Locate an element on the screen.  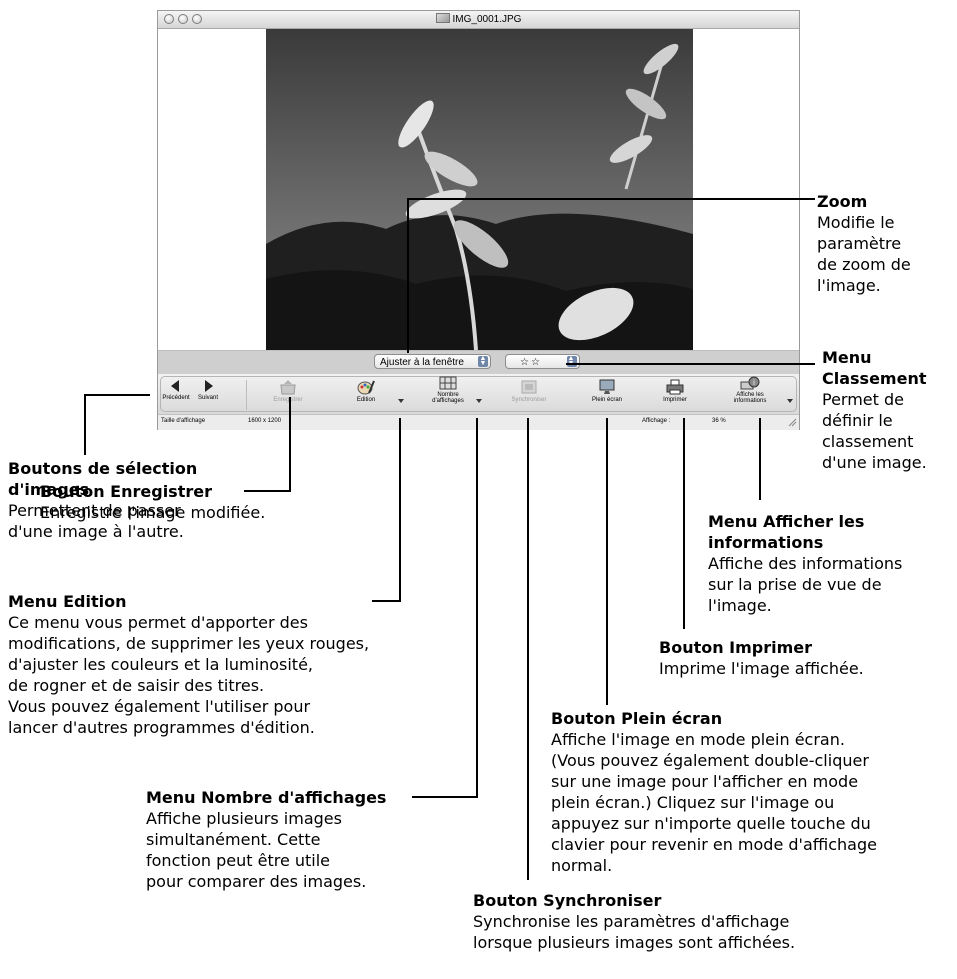
print-annotation-line: Imprime l'image affichée. is located at coordinates (761, 668).